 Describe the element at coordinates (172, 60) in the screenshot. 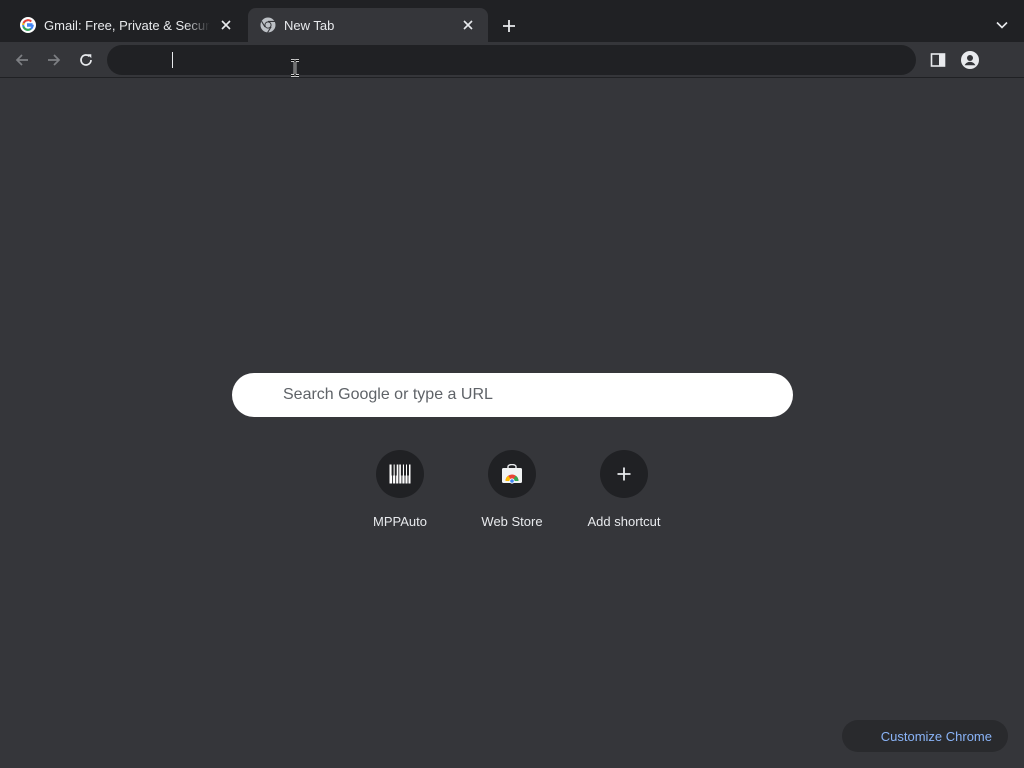

I see `text-caret` at that location.